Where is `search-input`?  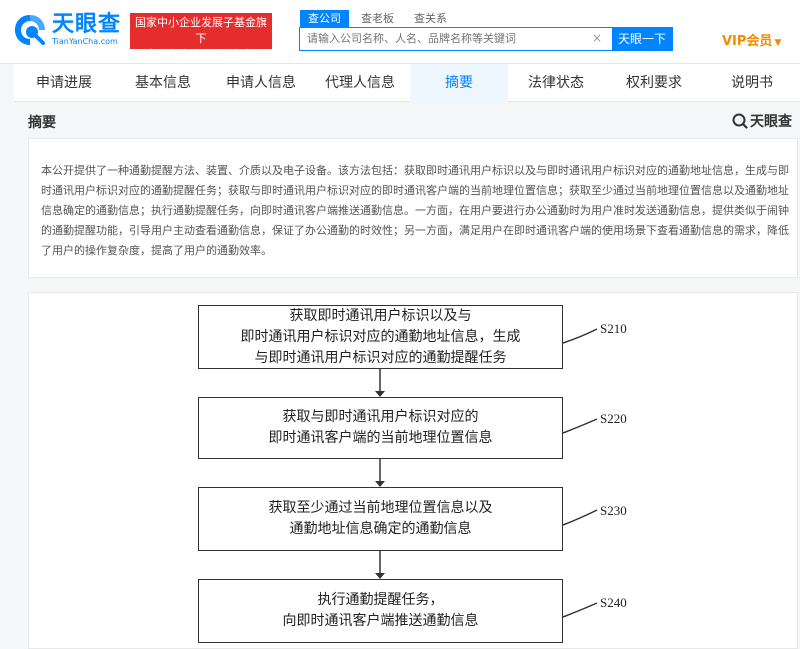 search-input is located at coordinates (456, 39).